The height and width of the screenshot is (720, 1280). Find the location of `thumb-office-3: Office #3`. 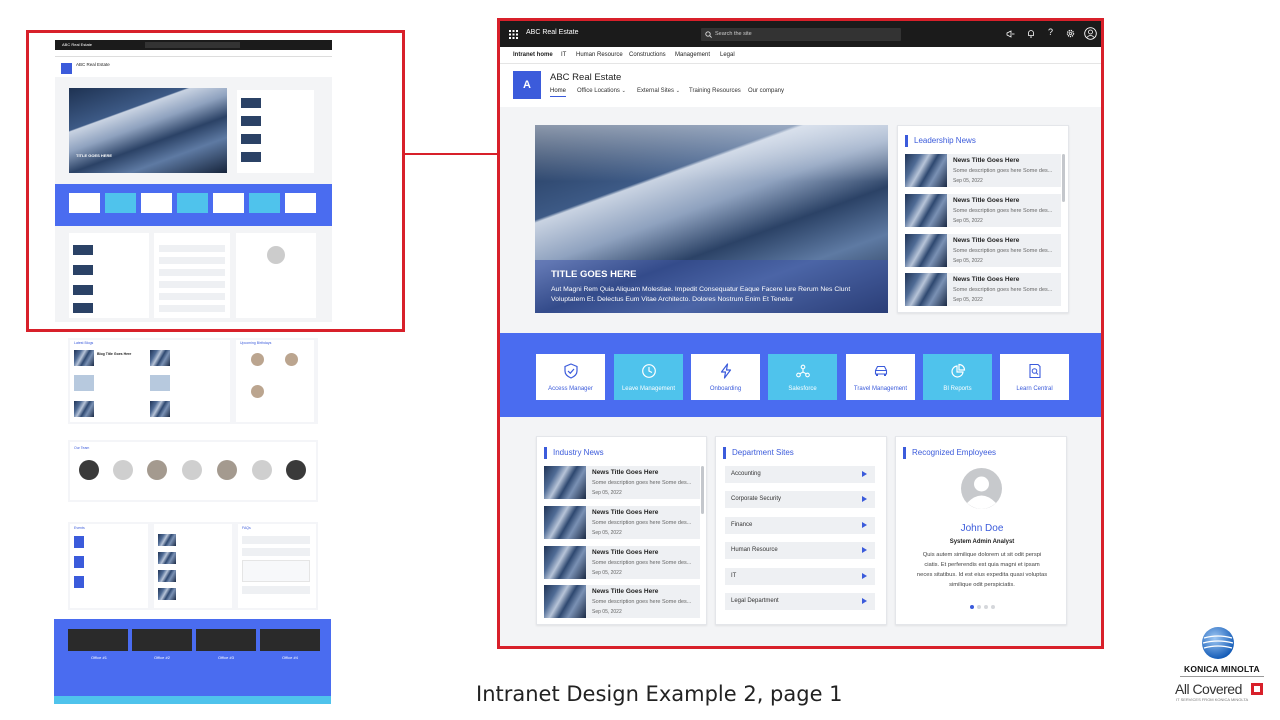

thumb-office-3: Office #3 is located at coordinates (226, 657).